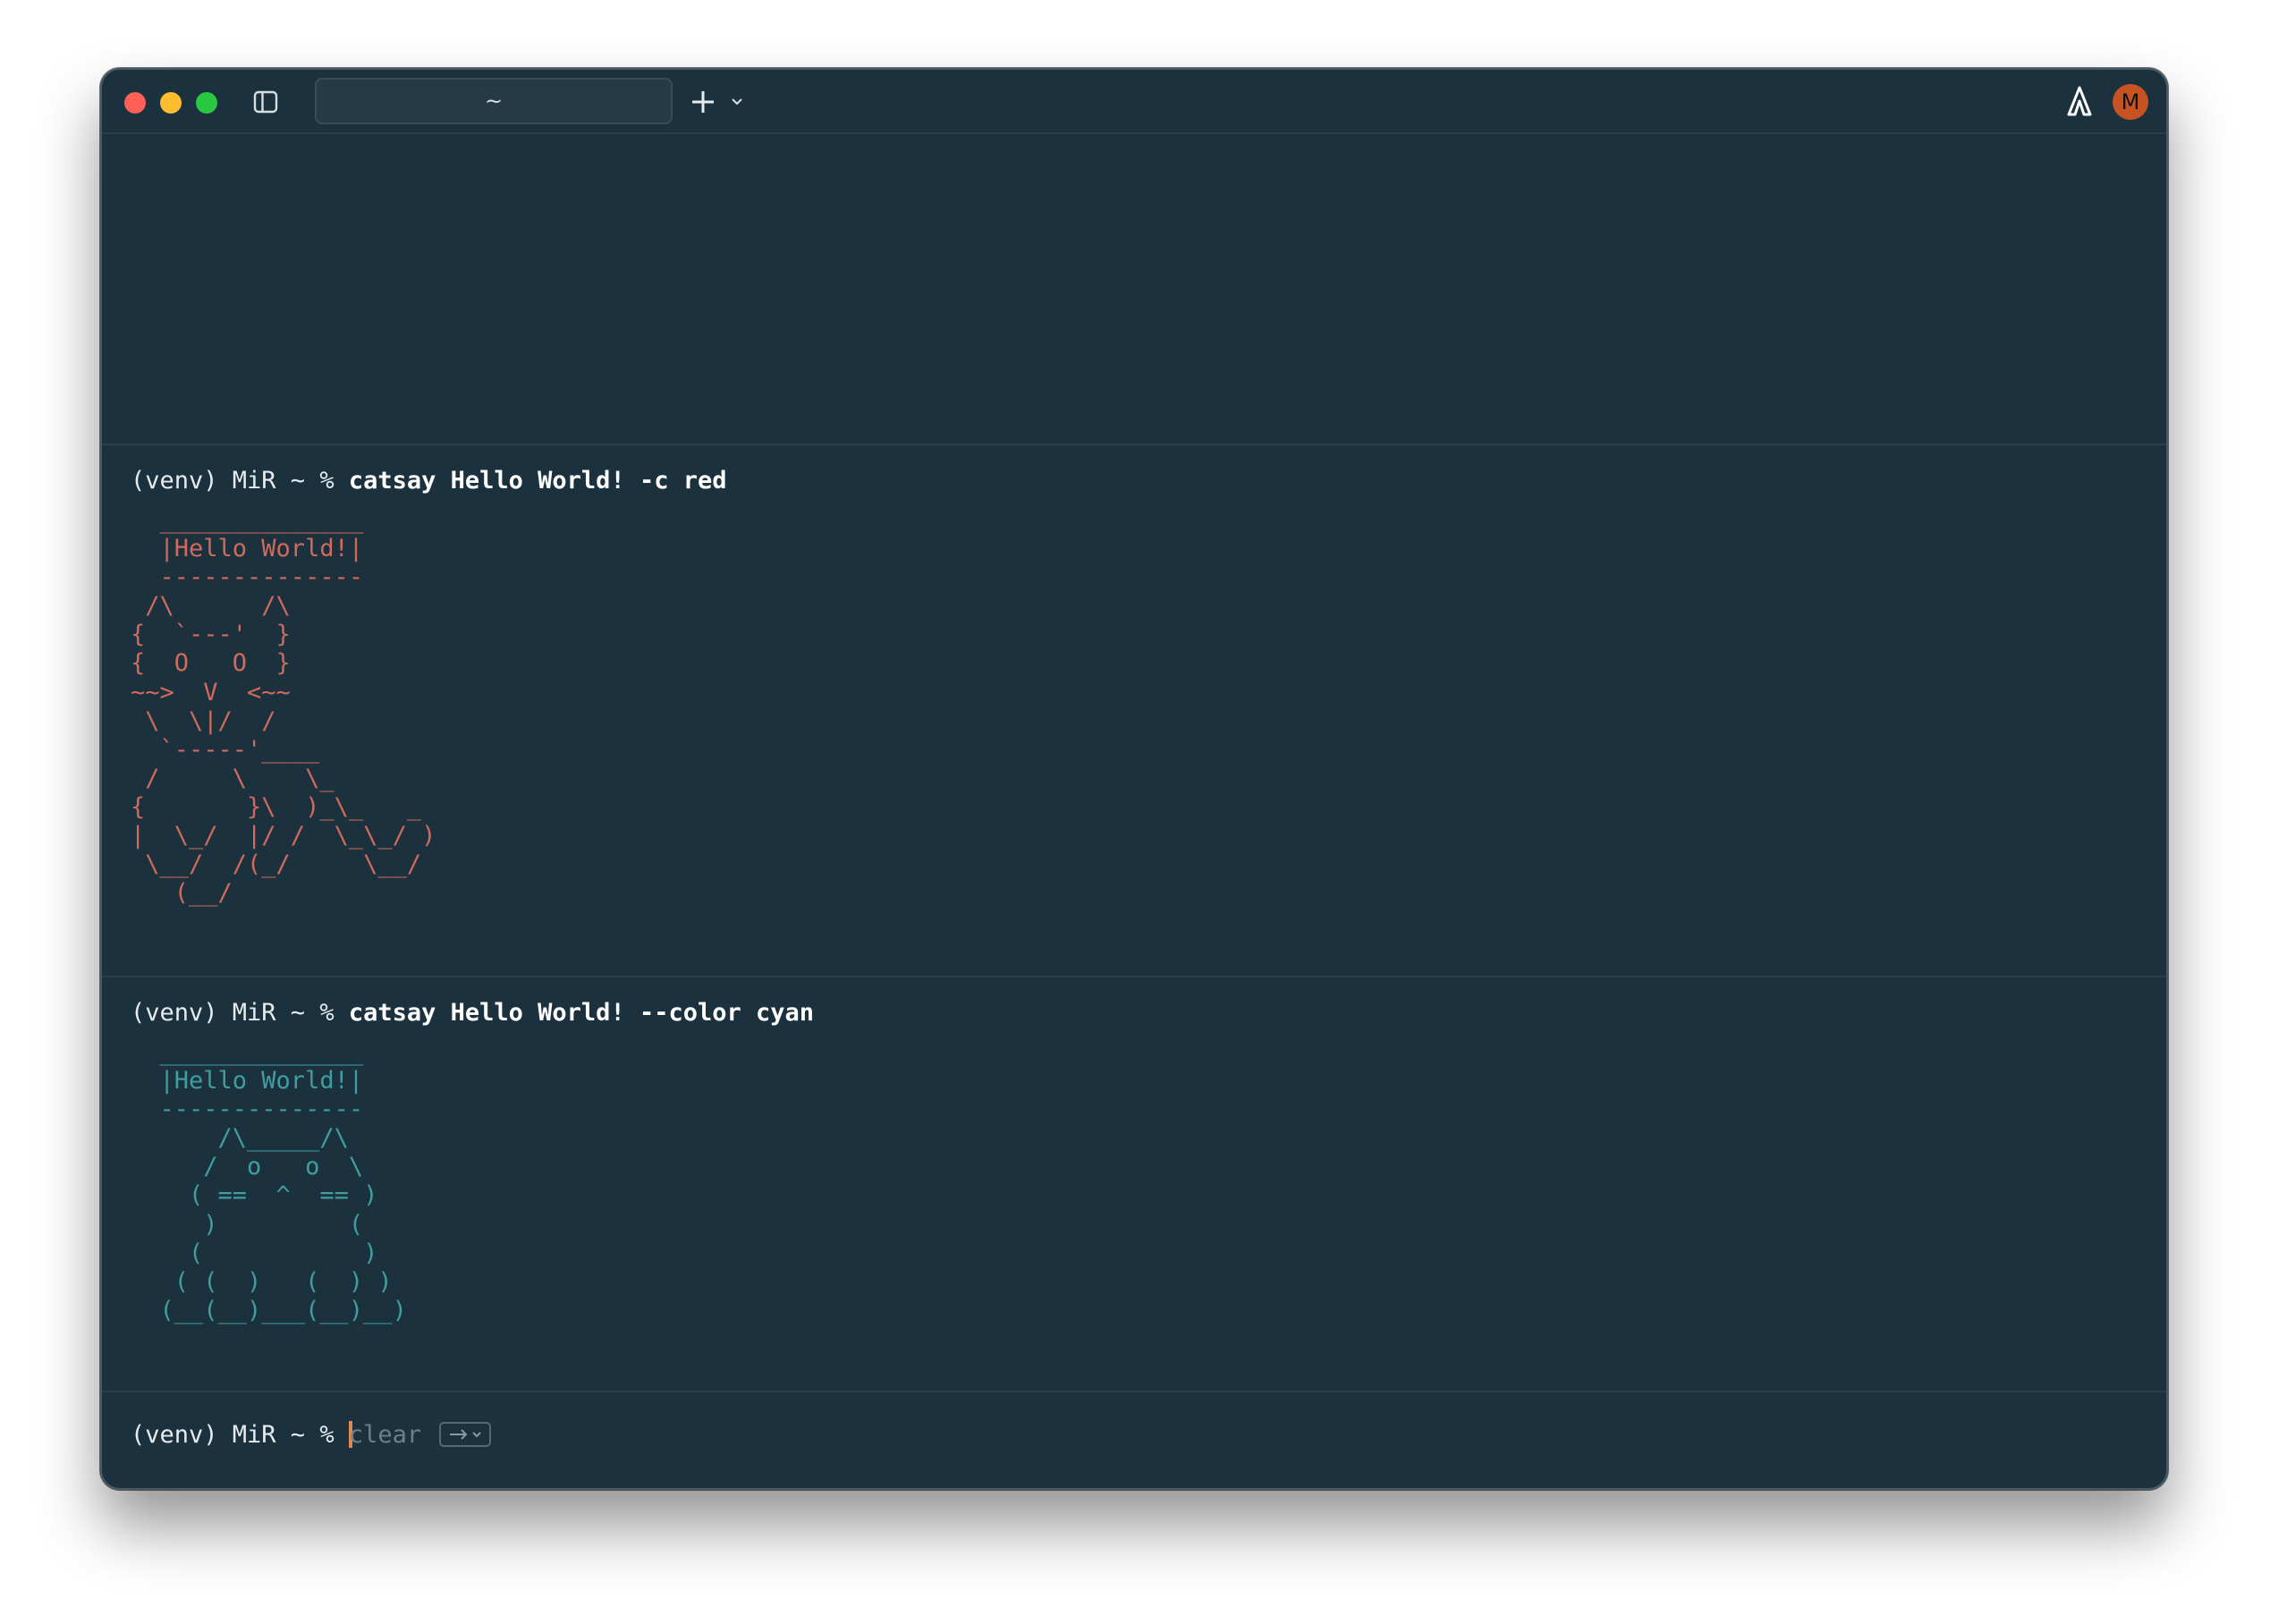  I want to click on zoom-button, so click(206, 103).